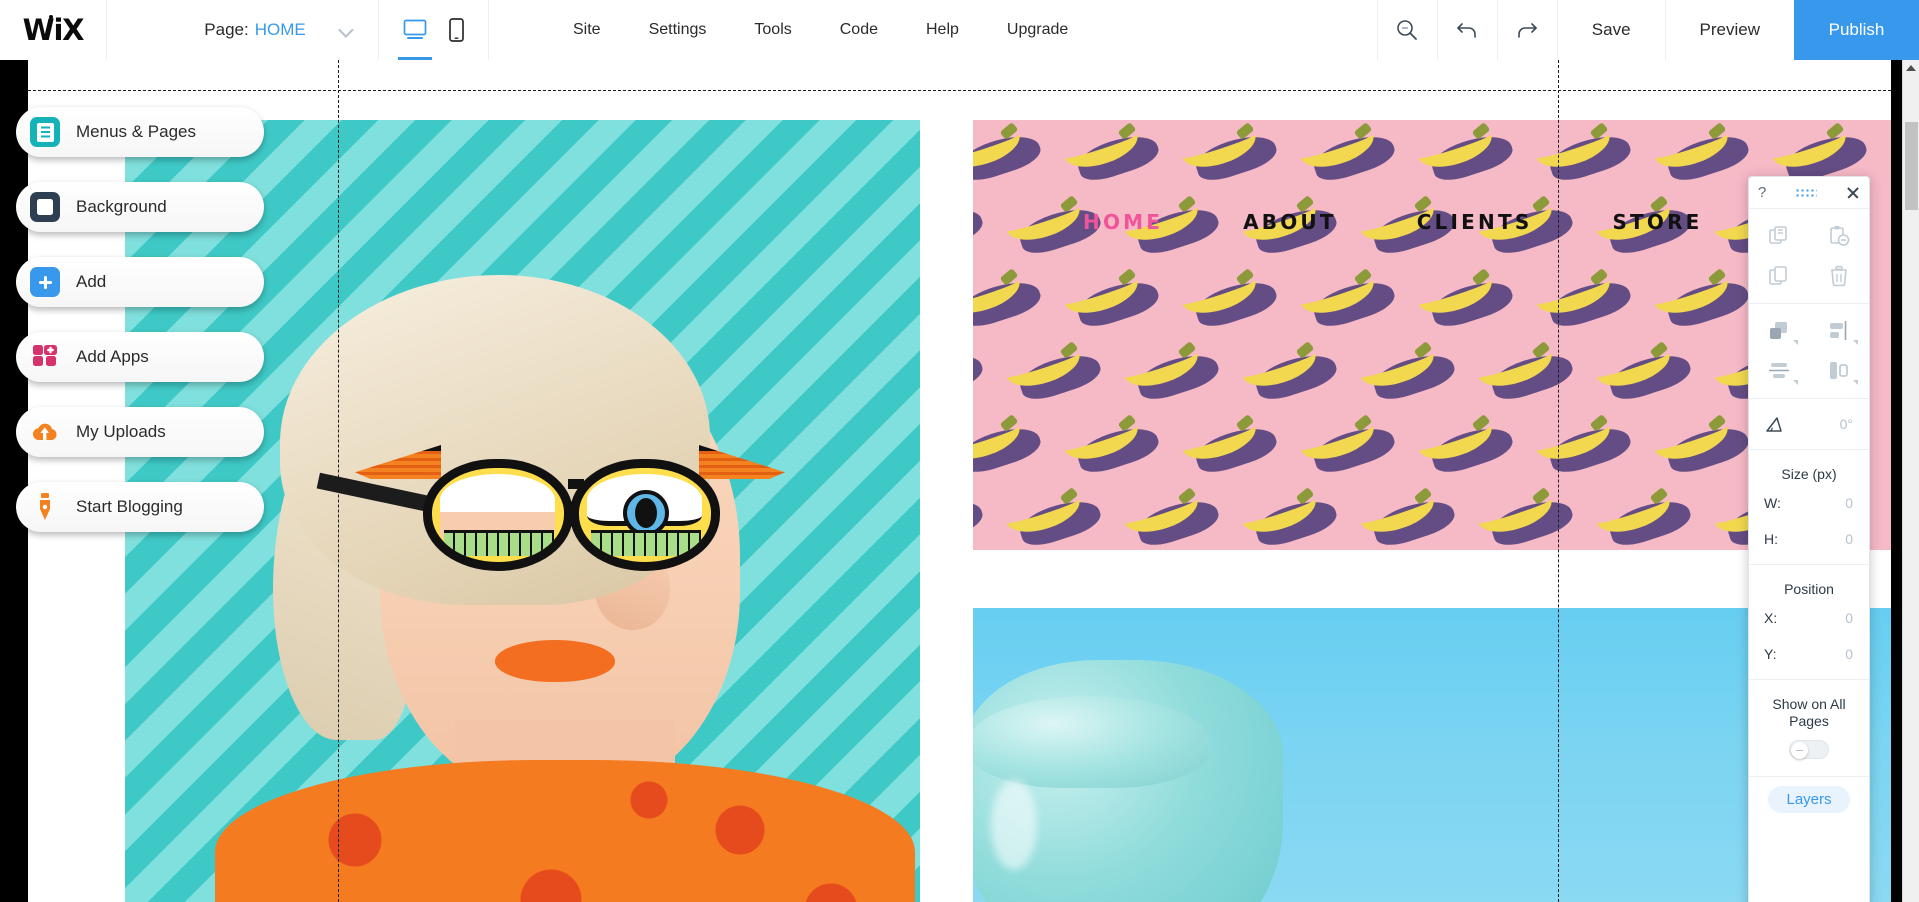  I want to click on menu-item-upgrade: Upgrade, so click(1037, 30).